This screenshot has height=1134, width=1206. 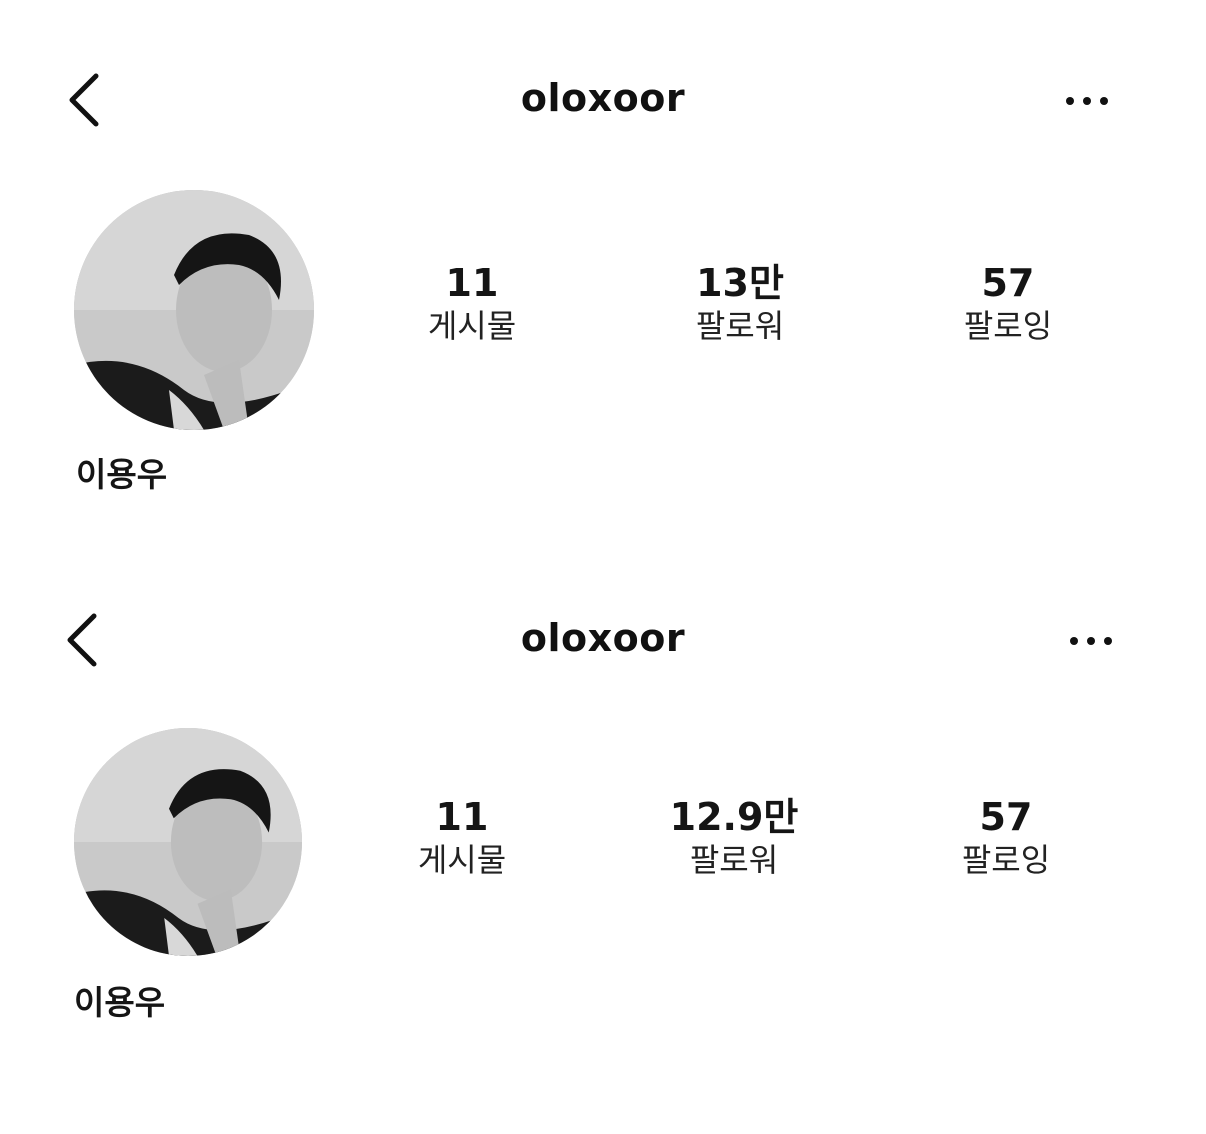 What do you see at coordinates (740, 283) in the screenshot?
I see `stat-followers-count: 13만` at bounding box center [740, 283].